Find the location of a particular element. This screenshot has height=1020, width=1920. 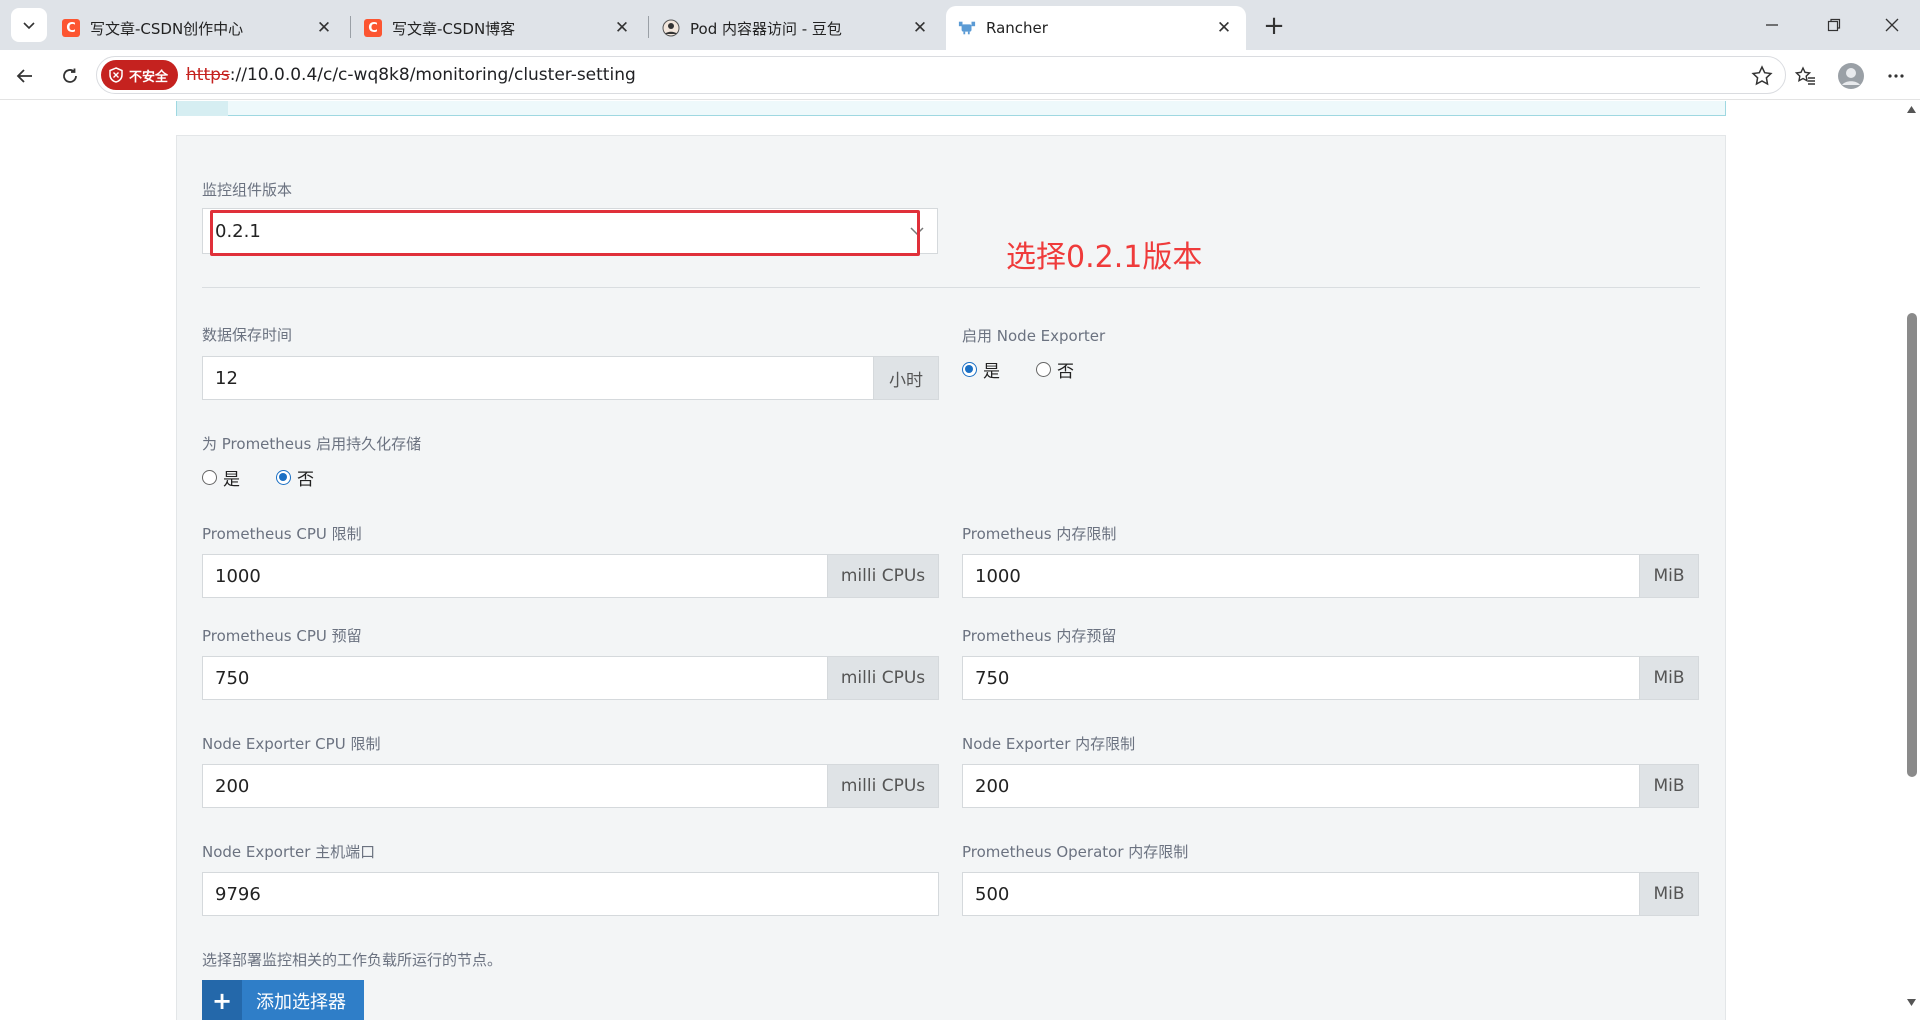

prom-mem-limit-unit: MiB is located at coordinates (1669, 576).